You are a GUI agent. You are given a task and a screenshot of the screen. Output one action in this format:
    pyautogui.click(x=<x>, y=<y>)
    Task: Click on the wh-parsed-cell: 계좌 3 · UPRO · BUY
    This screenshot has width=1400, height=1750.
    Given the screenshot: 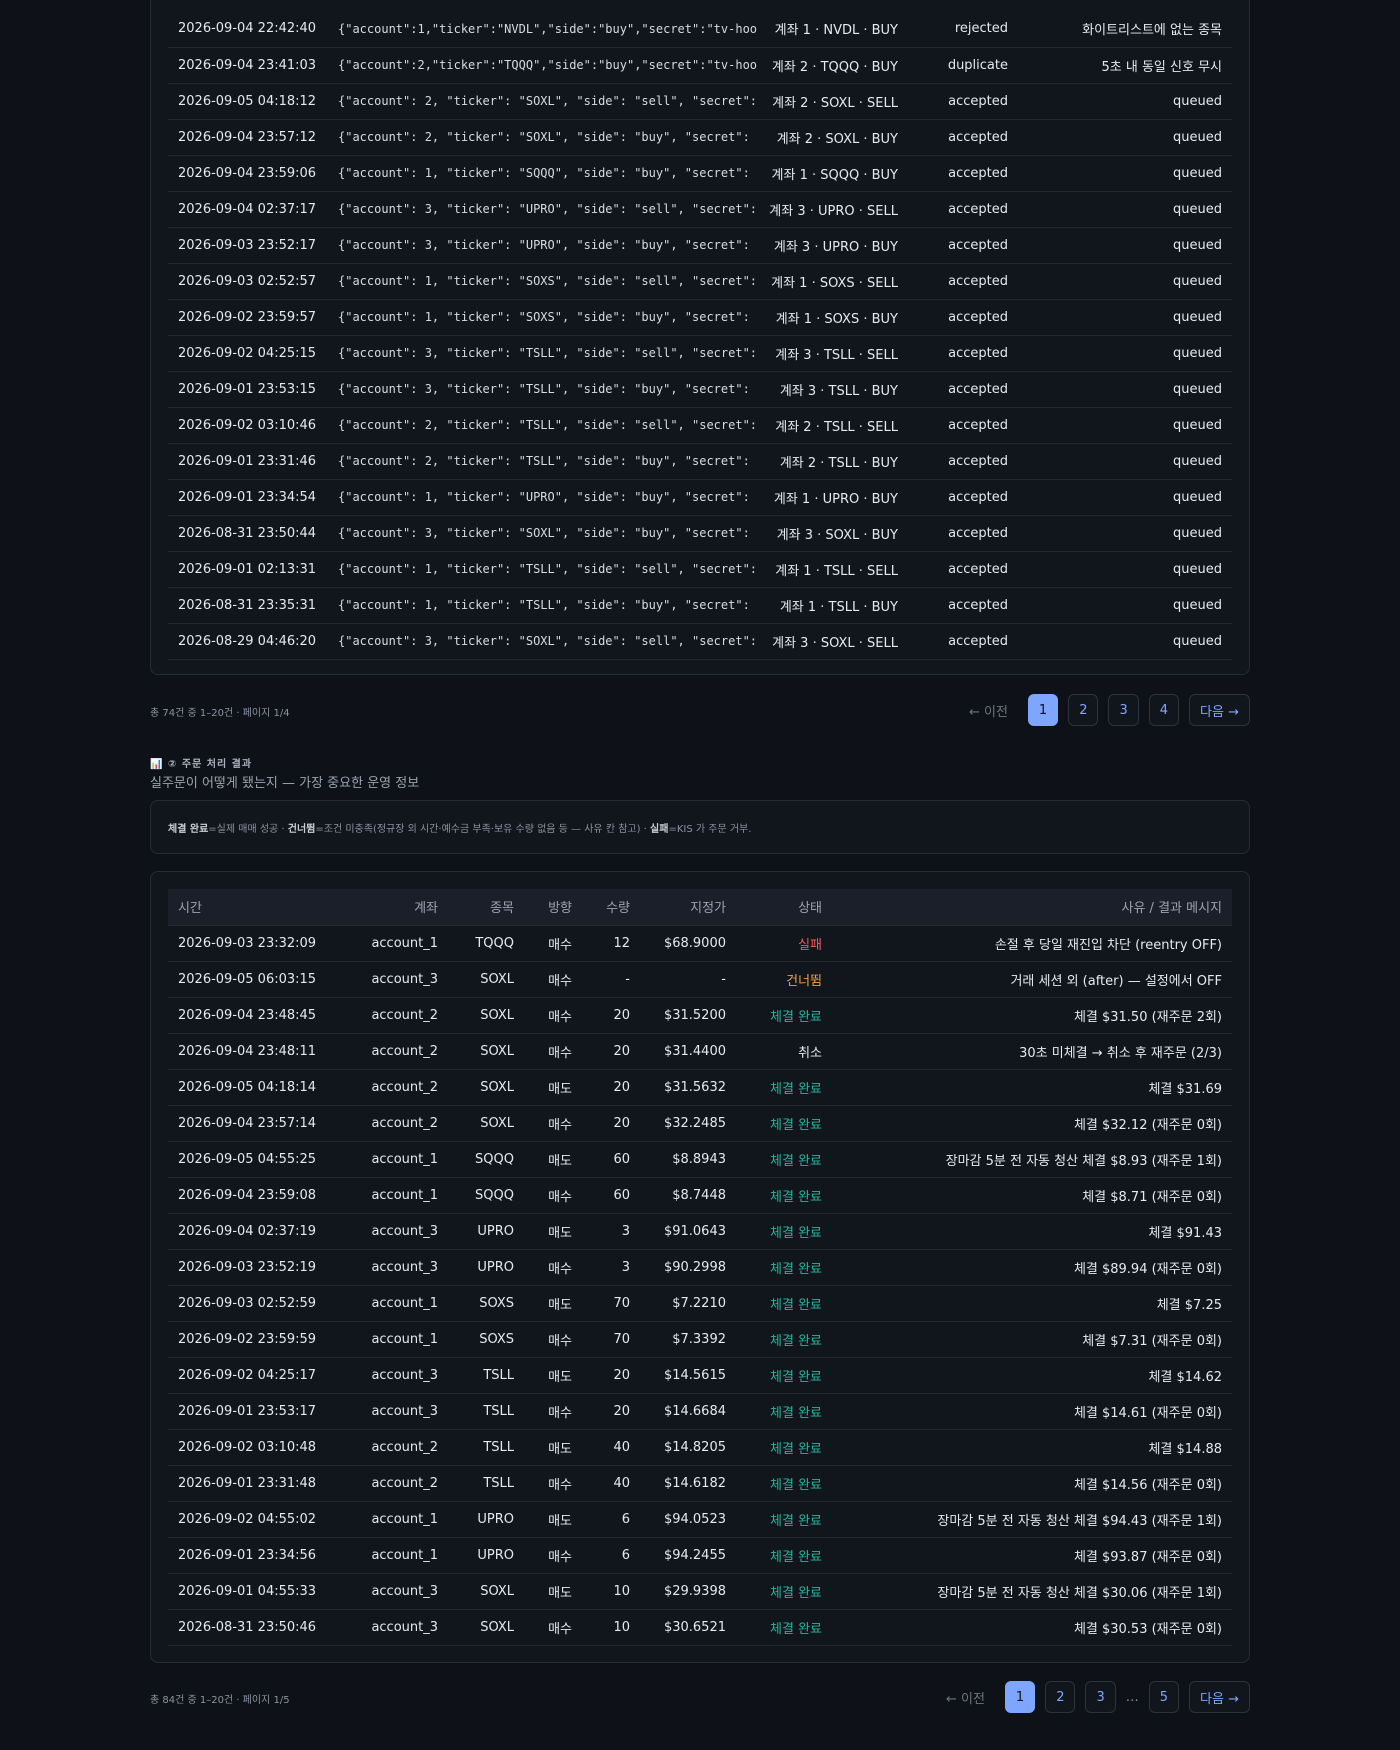 What is the action you would take?
    pyautogui.click(x=833, y=245)
    